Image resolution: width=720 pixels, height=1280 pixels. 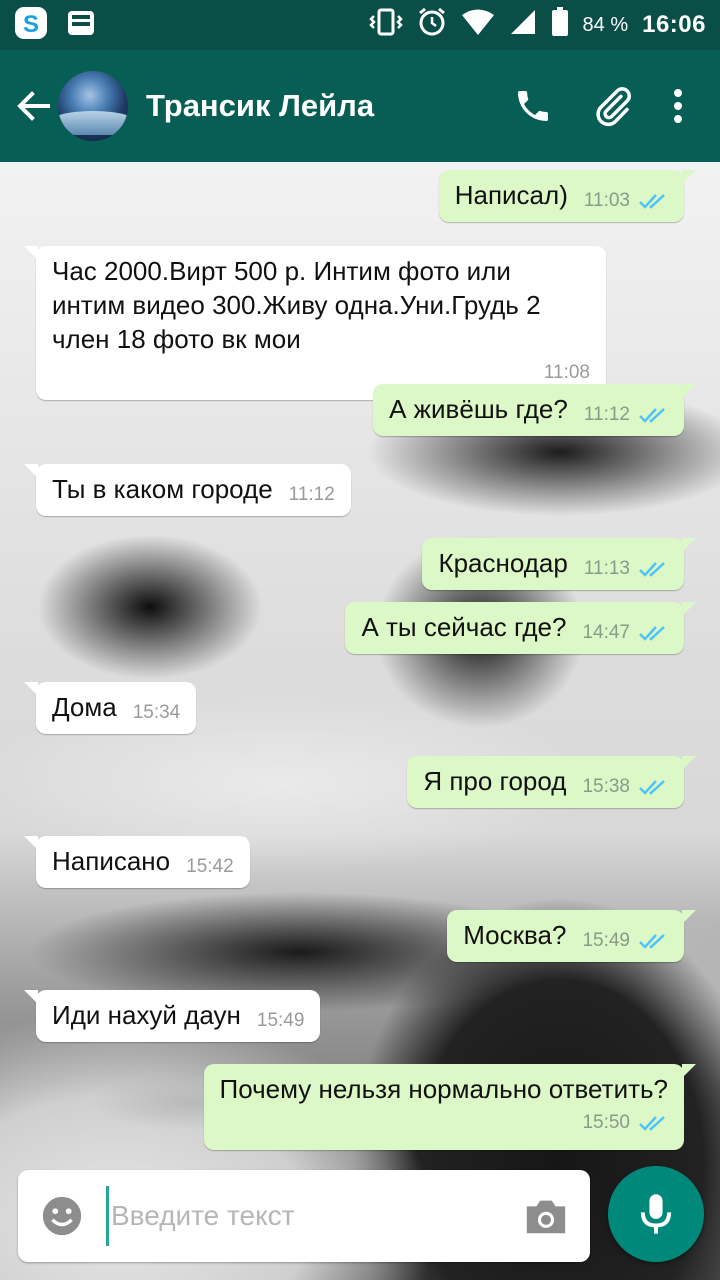 What do you see at coordinates (606, 632) in the screenshot?
I see `message-time: 14:47` at bounding box center [606, 632].